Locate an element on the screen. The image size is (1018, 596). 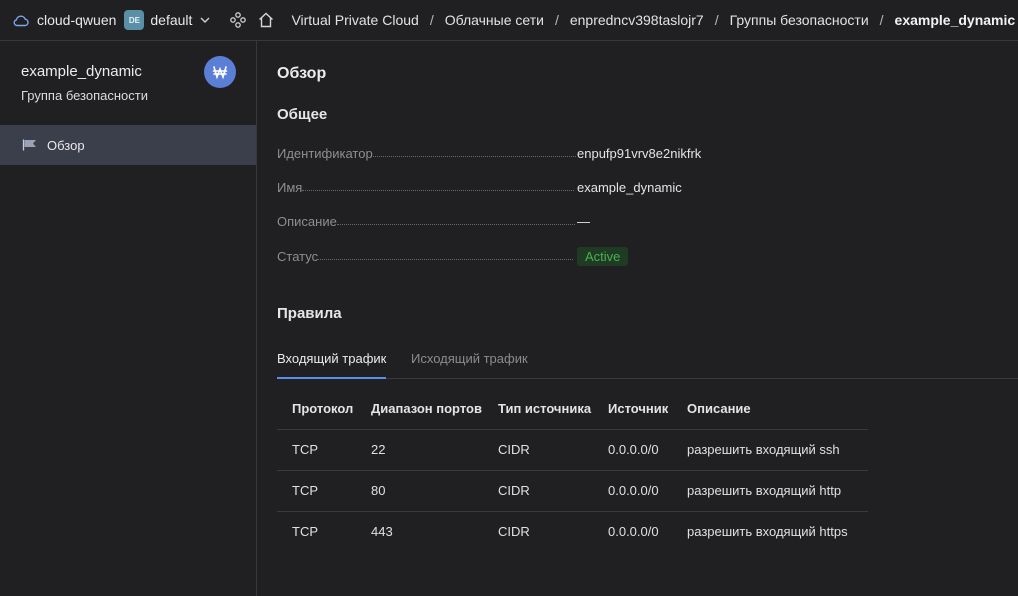
table-cell: разрешить входящий https is located at coordinates (767, 532).